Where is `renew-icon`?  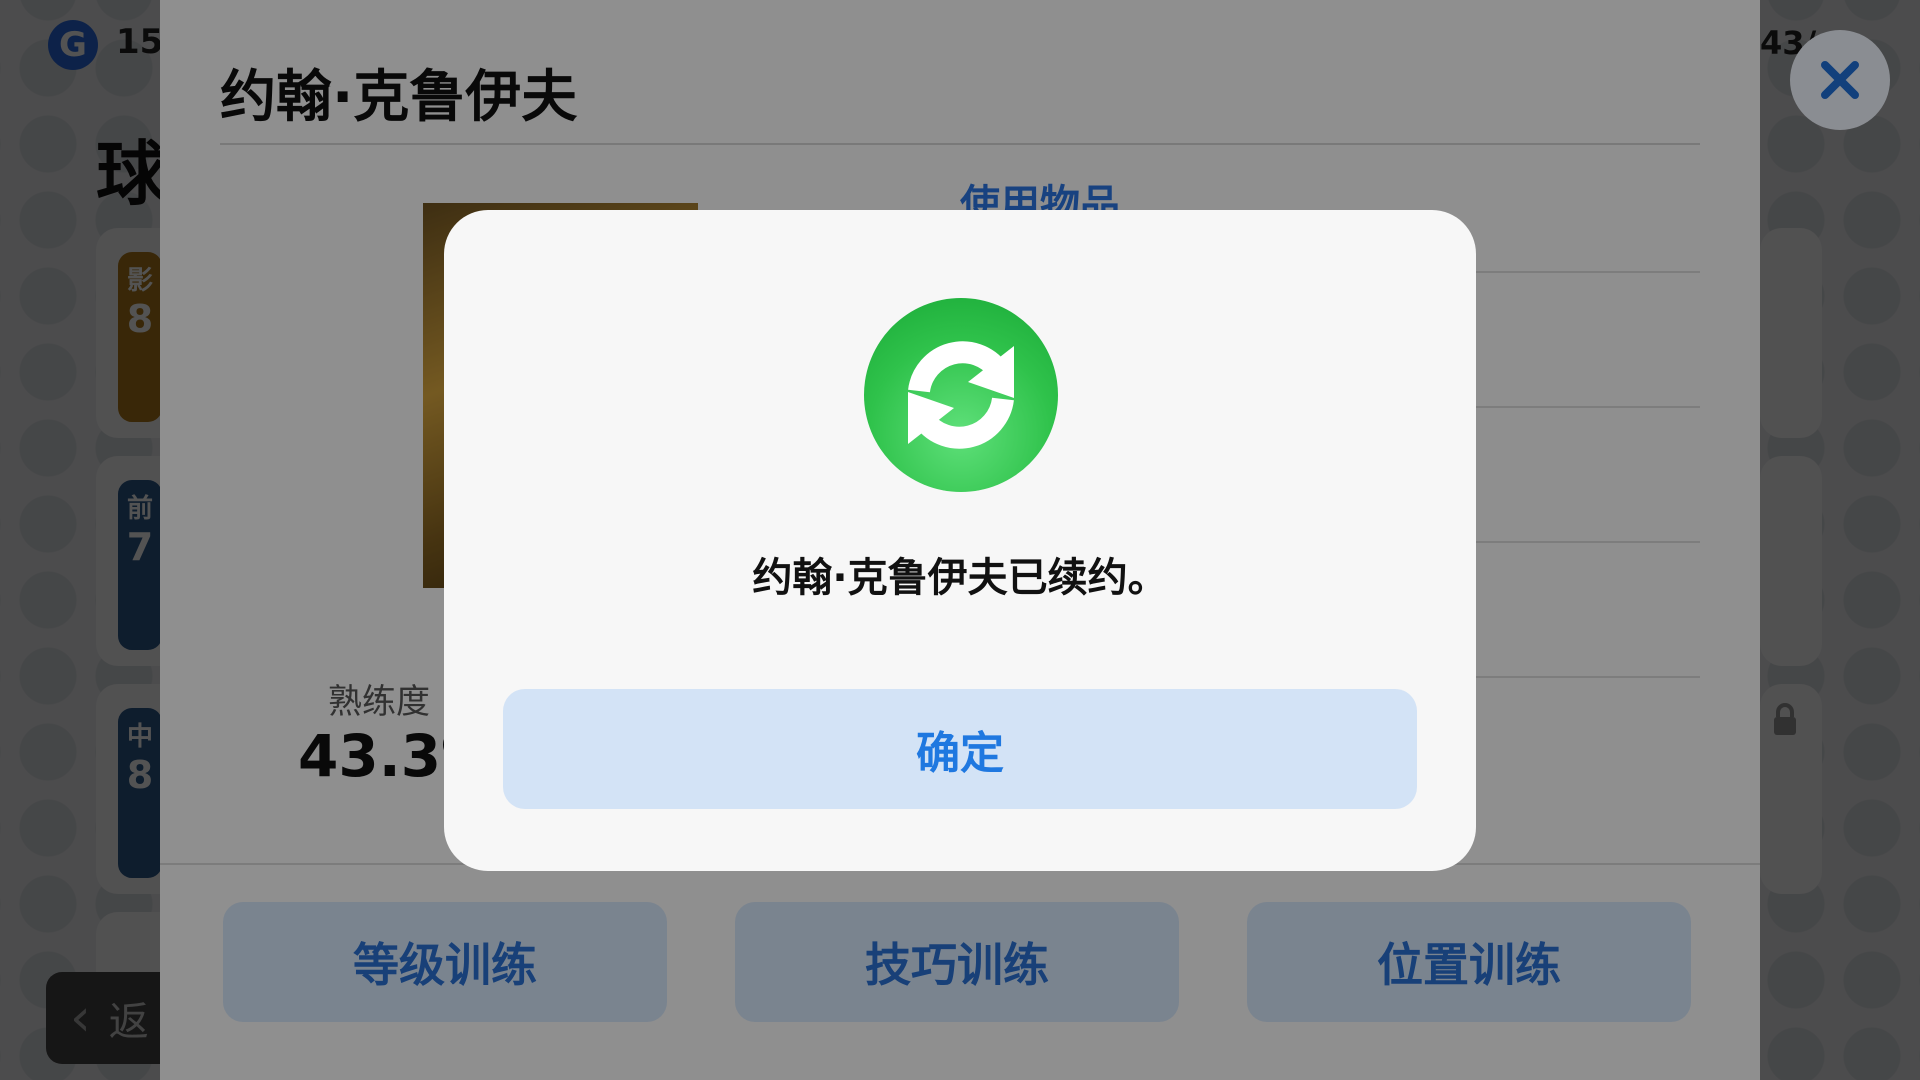
renew-icon is located at coordinates (961, 395).